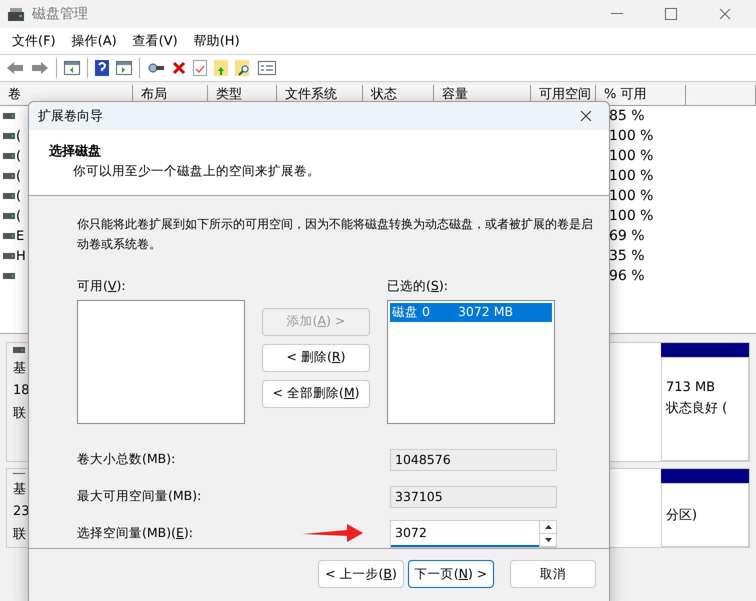 The image size is (756, 601). I want to click on table-cell: E, so click(20, 236).